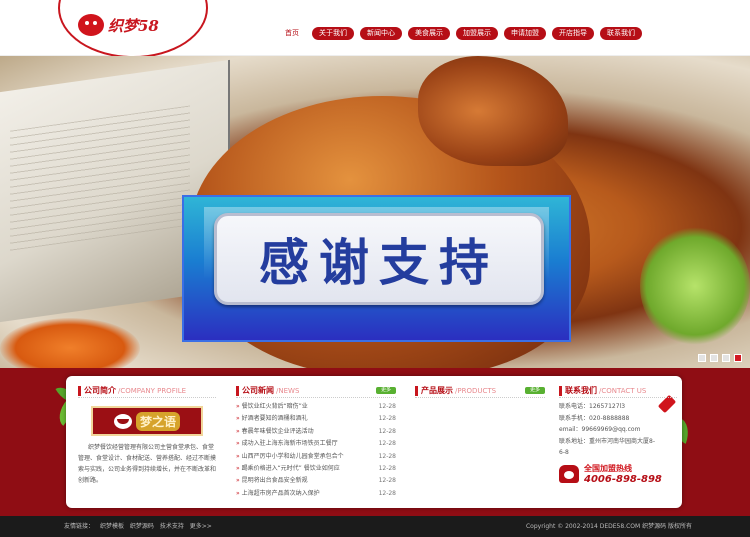  What do you see at coordinates (623, 479) in the screenshot?
I see `hotline-number: 4006-898-898` at bounding box center [623, 479].